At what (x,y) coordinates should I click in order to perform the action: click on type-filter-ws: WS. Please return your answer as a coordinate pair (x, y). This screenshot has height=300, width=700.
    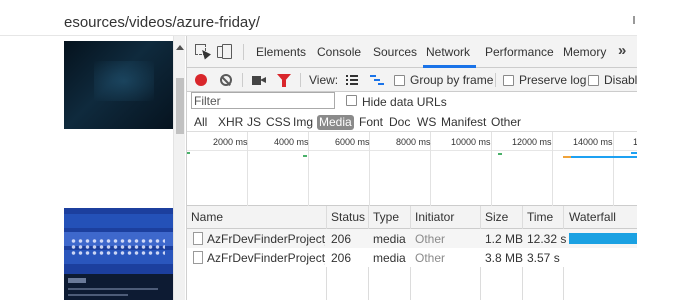
    Looking at the image, I should click on (426, 122).